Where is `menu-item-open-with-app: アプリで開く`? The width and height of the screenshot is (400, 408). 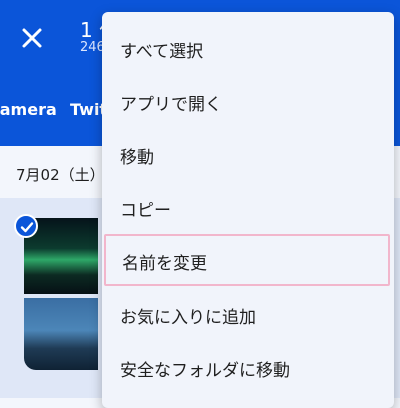 menu-item-open-with-app: アプリで開く is located at coordinates (248, 101).